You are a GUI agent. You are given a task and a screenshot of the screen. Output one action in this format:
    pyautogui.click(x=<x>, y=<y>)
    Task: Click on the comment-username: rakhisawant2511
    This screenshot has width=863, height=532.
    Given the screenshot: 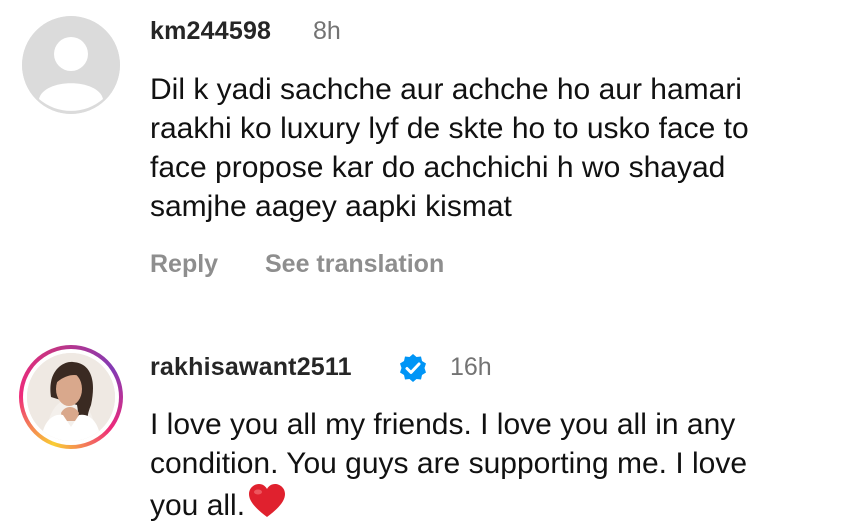 What is the action you would take?
    pyautogui.click(x=251, y=367)
    